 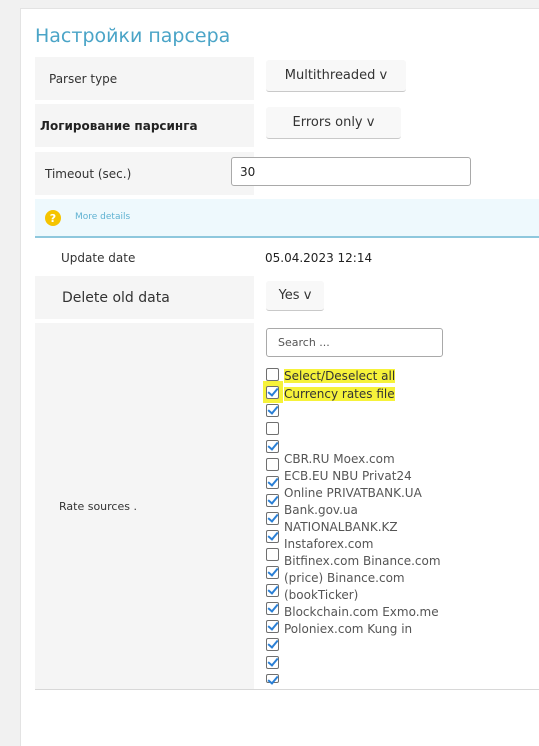 I want to click on source-label: (price) Binance.com, so click(x=344, y=578).